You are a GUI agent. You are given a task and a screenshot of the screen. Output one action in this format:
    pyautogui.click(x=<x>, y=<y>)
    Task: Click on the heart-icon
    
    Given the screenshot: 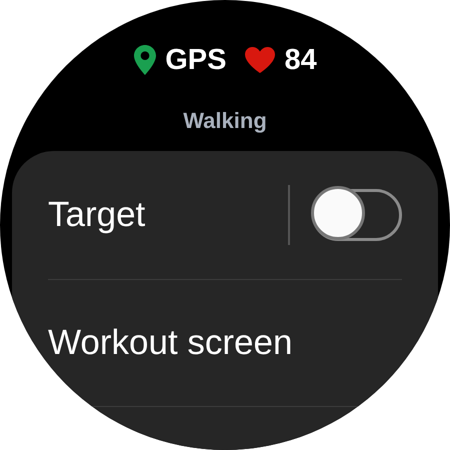 What is the action you would take?
    pyautogui.click(x=260, y=60)
    